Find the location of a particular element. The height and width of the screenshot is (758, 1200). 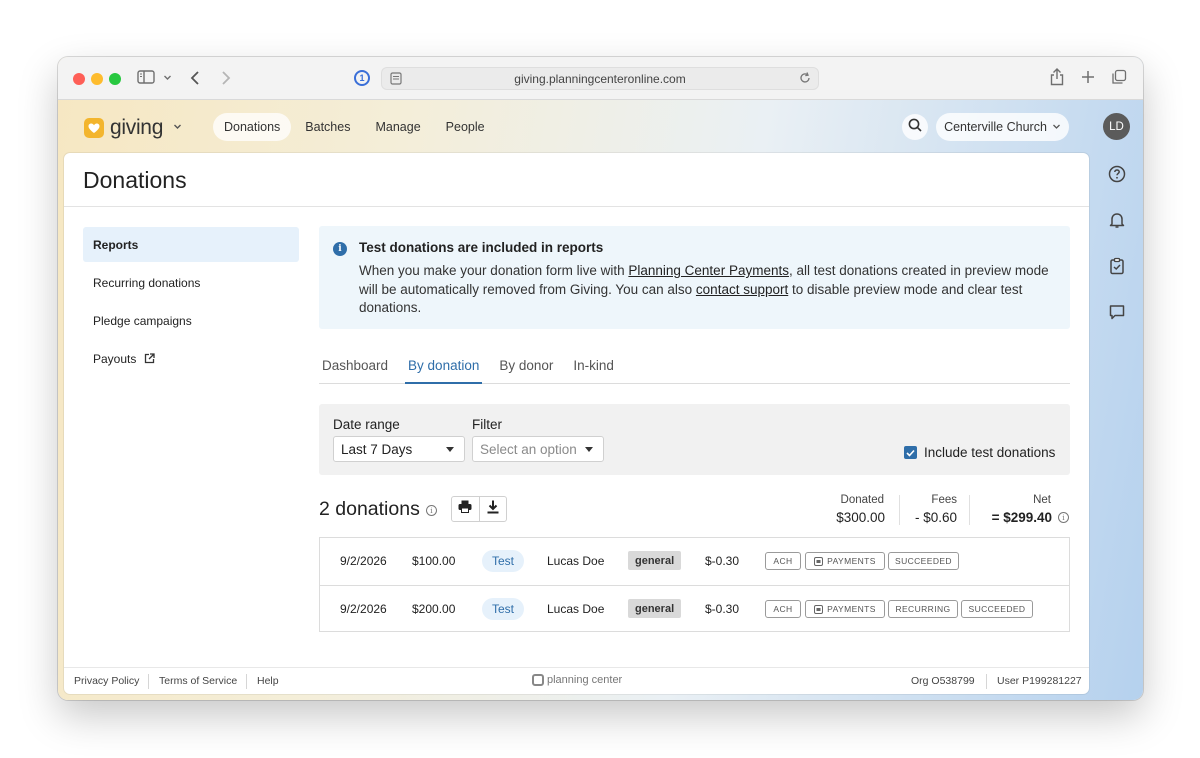

download-button is located at coordinates (492, 509).